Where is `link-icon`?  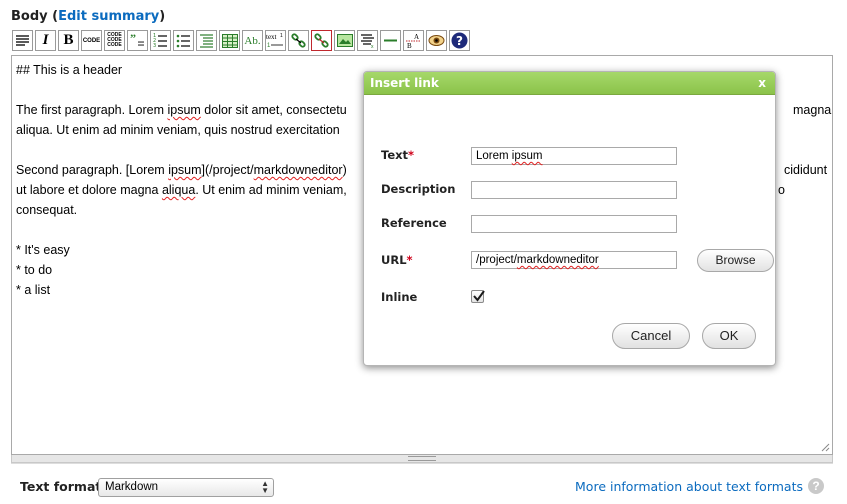 link-icon is located at coordinates (298, 40).